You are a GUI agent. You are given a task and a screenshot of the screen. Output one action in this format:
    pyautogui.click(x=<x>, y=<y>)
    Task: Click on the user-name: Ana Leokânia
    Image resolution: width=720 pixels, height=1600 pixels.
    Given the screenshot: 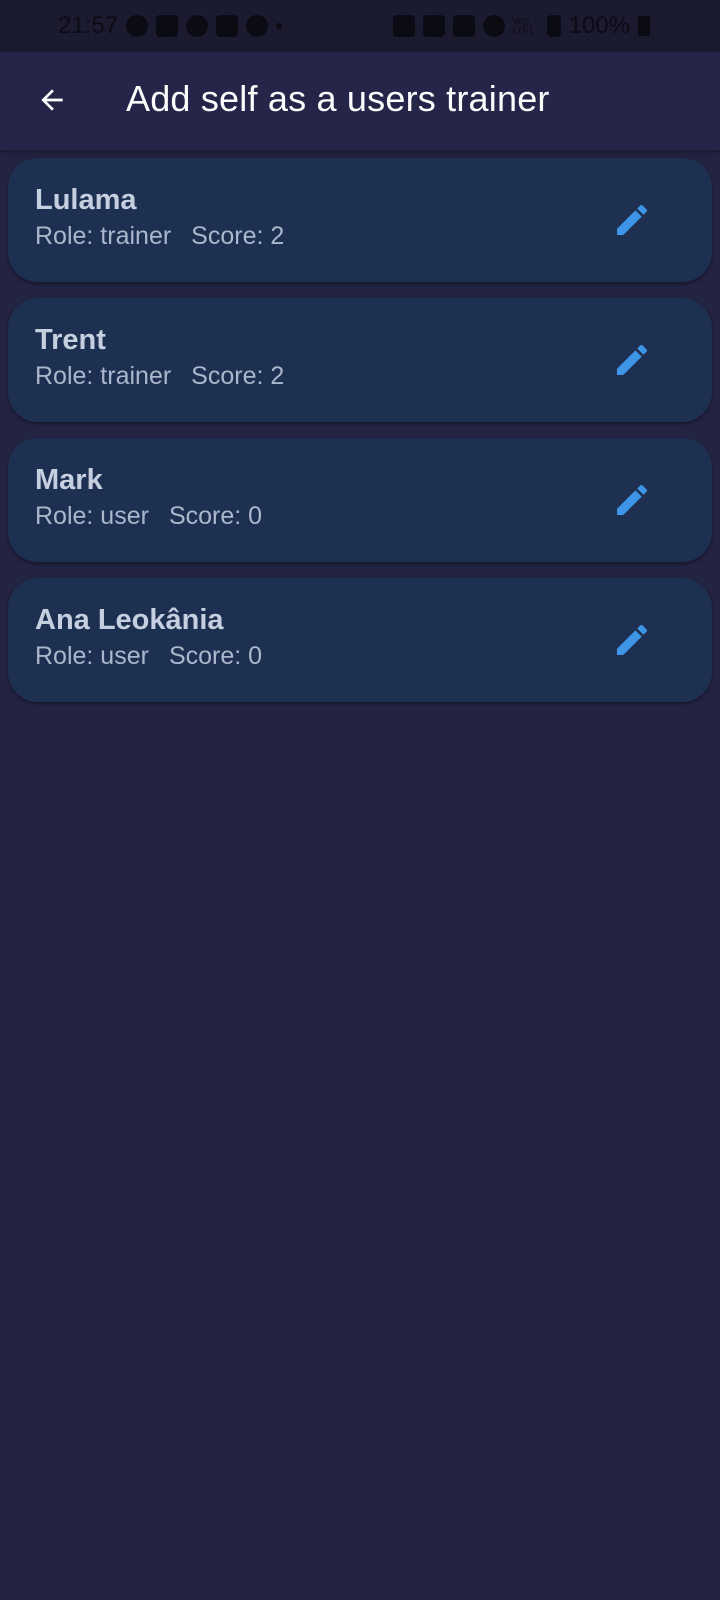 What is the action you would take?
    pyautogui.click(x=129, y=620)
    